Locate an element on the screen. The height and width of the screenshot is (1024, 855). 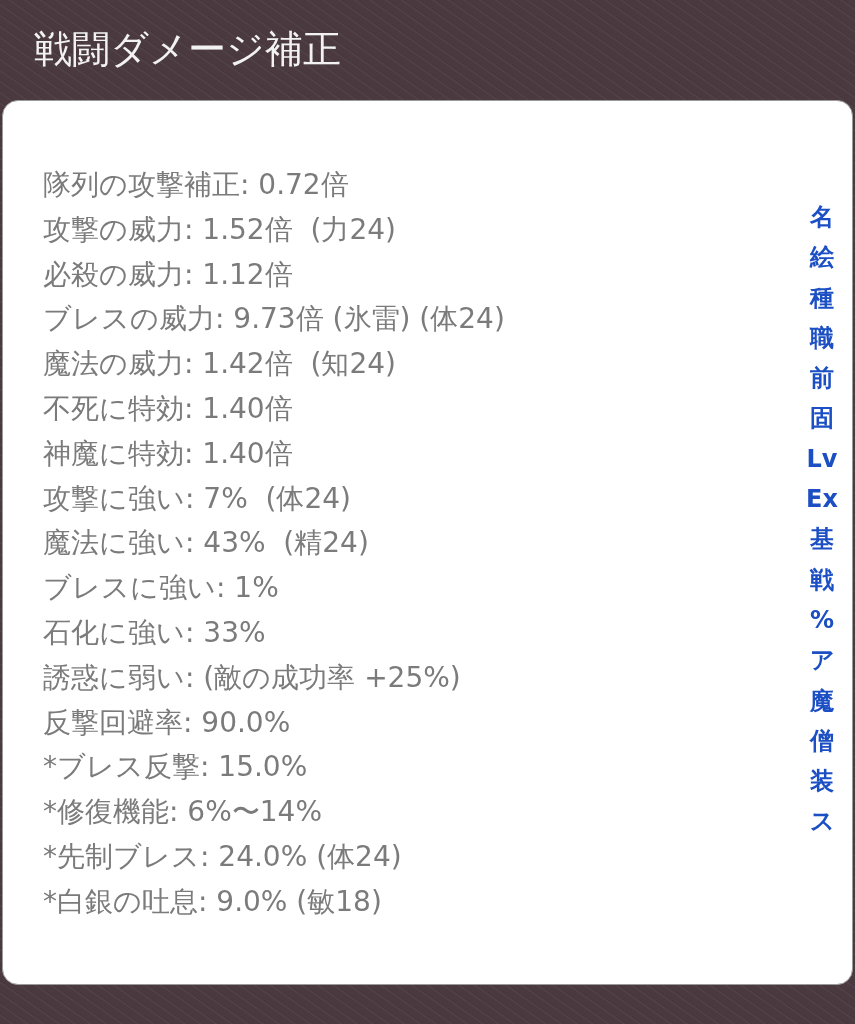
index-link: 僧 is located at coordinates (822, 741).